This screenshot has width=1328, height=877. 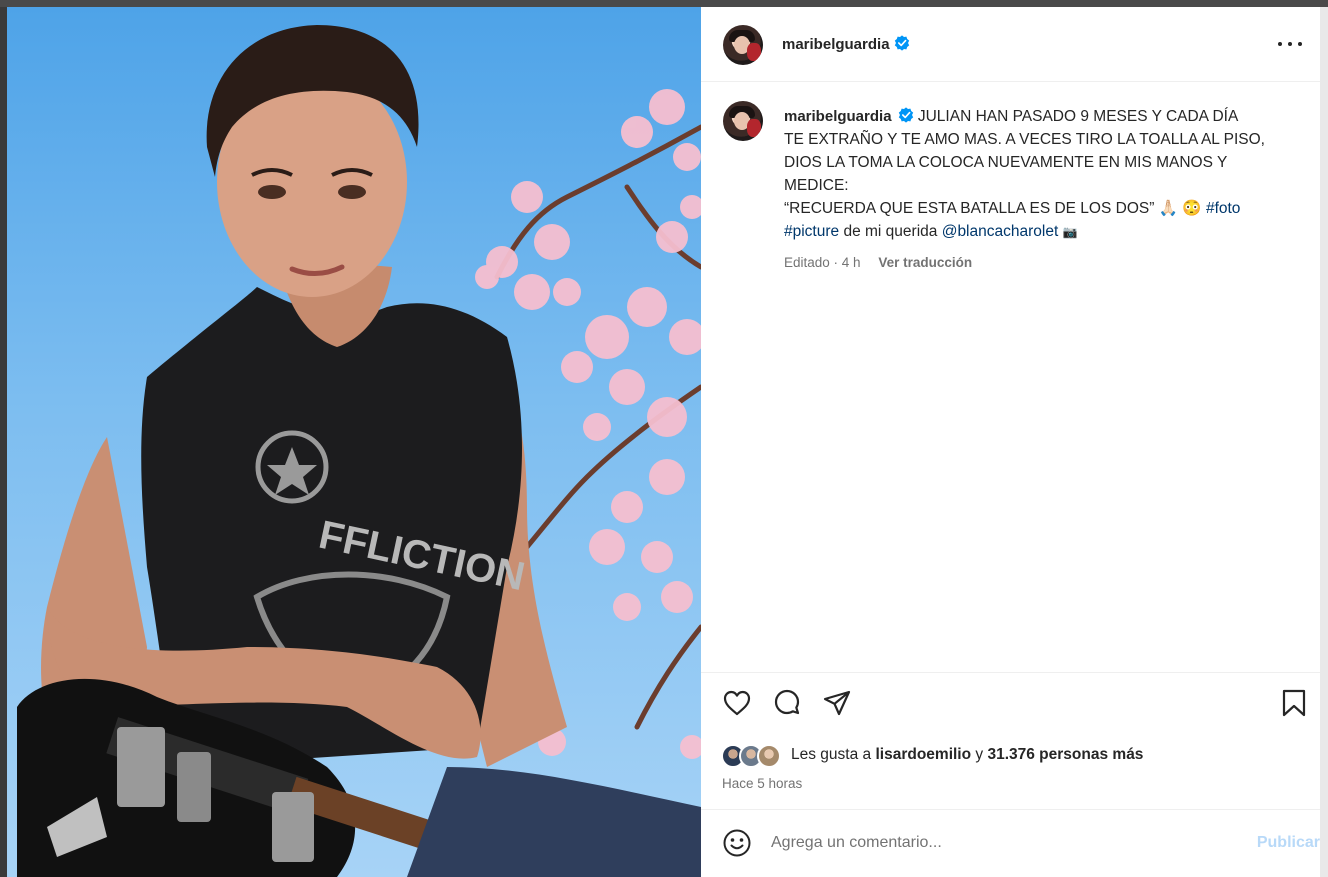 What do you see at coordinates (890, 231) in the screenshot?
I see `caption-mid-text: de mi querida` at bounding box center [890, 231].